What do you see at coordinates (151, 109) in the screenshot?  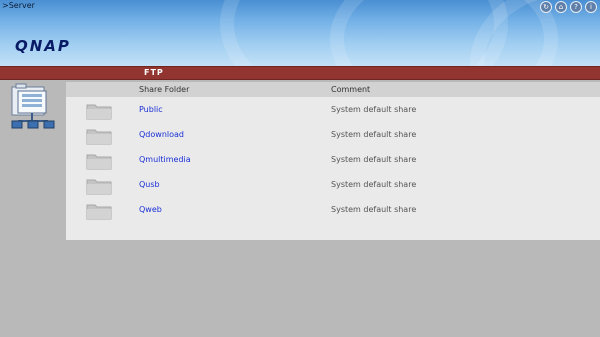 I see `share-name-link: Public` at bounding box center [151, 109].